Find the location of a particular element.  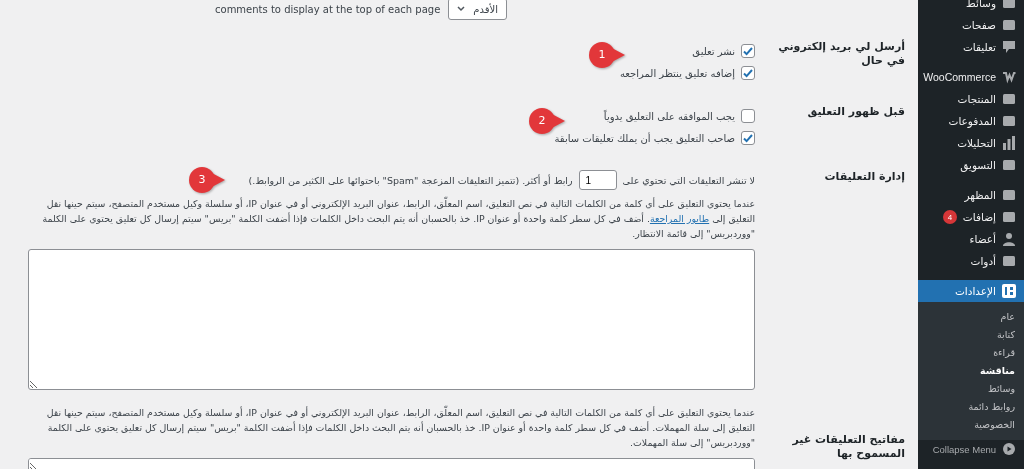

submenu-item: قراءة is located at coordinates (971, 353).